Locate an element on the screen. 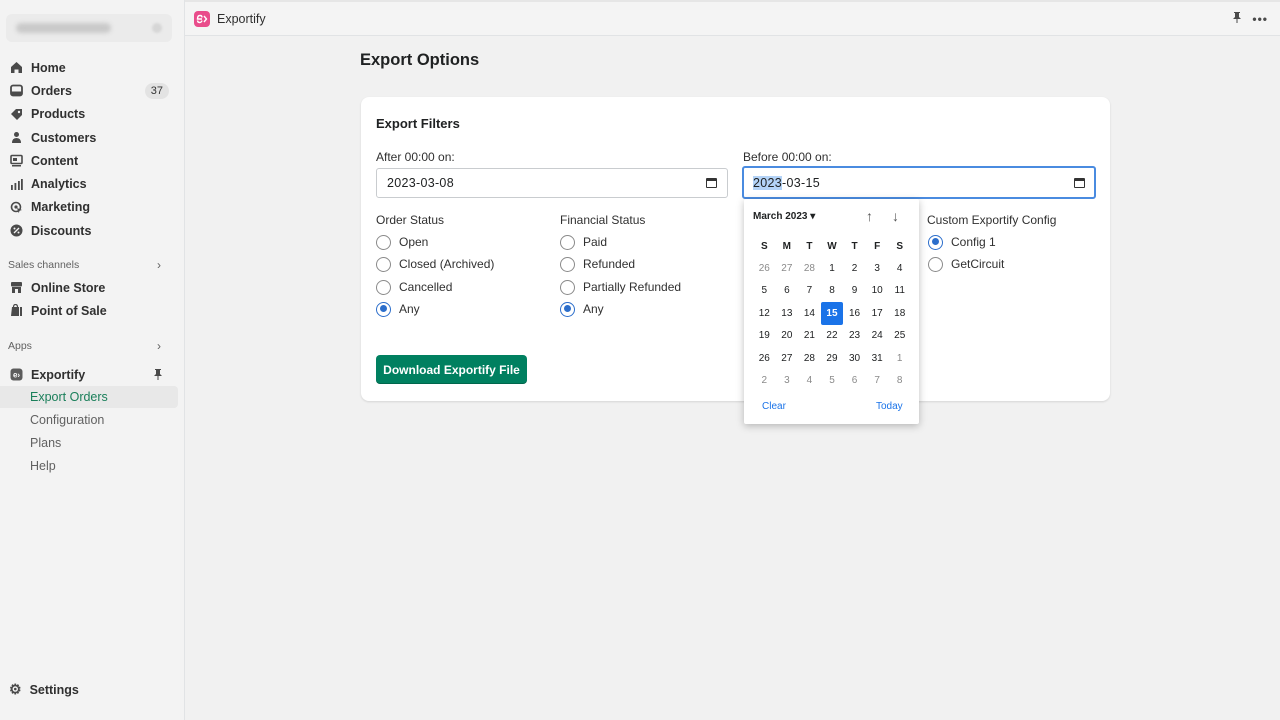 The height and width of the screenshot is (720, 1280). tag-icon is located at coordinates (16, 114).